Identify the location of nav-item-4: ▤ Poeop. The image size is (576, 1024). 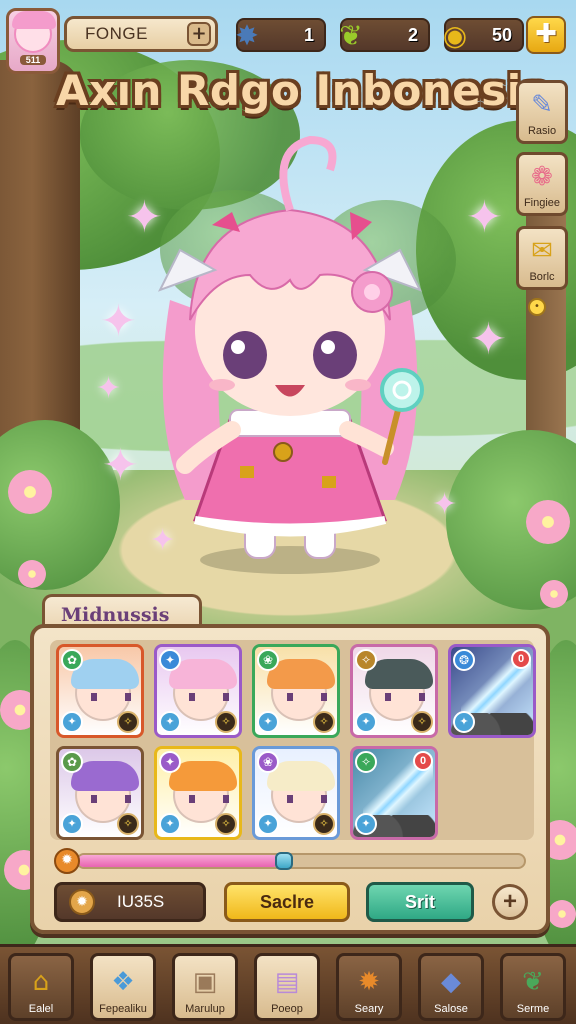
(287, 987).